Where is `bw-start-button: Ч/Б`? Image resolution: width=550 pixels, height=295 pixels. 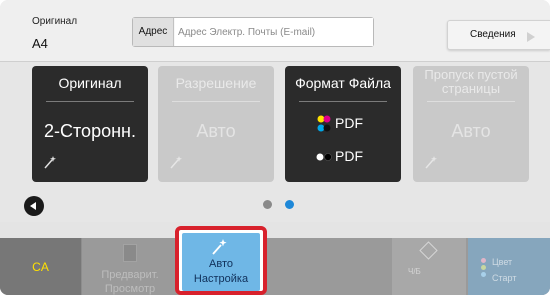
bw-start-button: Ч/Б is located at coordinates (429, 266).